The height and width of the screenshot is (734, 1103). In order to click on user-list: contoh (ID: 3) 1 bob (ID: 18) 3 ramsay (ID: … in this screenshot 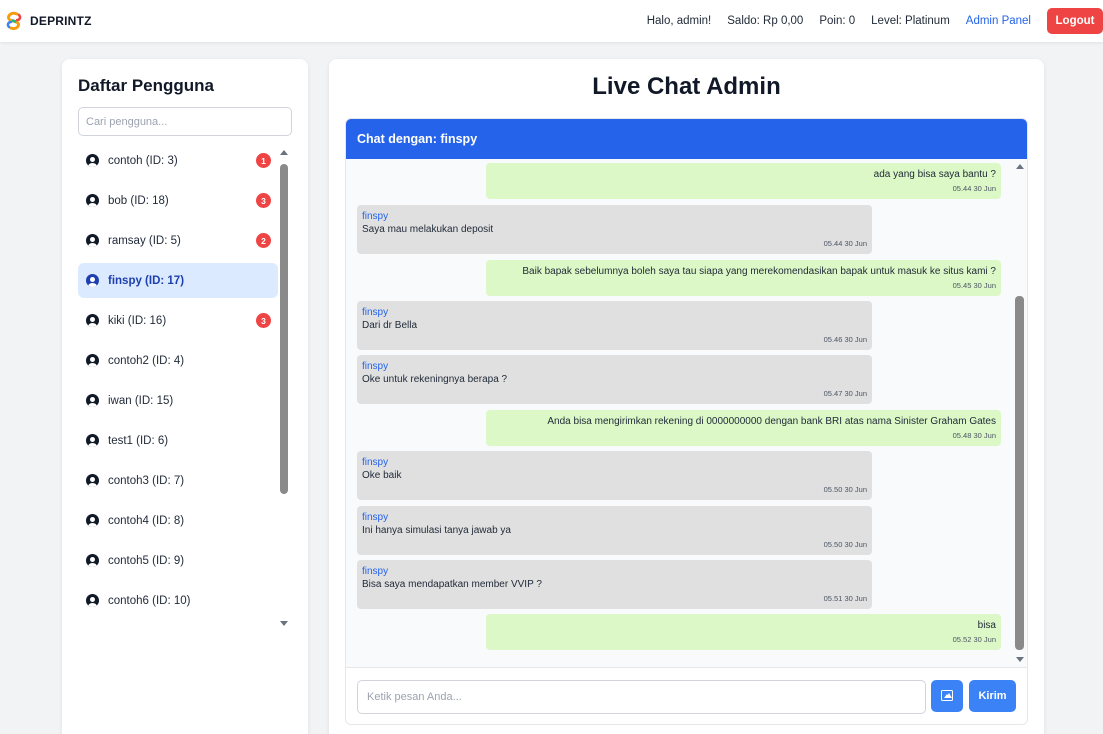, I will do `click(178, 383)`.